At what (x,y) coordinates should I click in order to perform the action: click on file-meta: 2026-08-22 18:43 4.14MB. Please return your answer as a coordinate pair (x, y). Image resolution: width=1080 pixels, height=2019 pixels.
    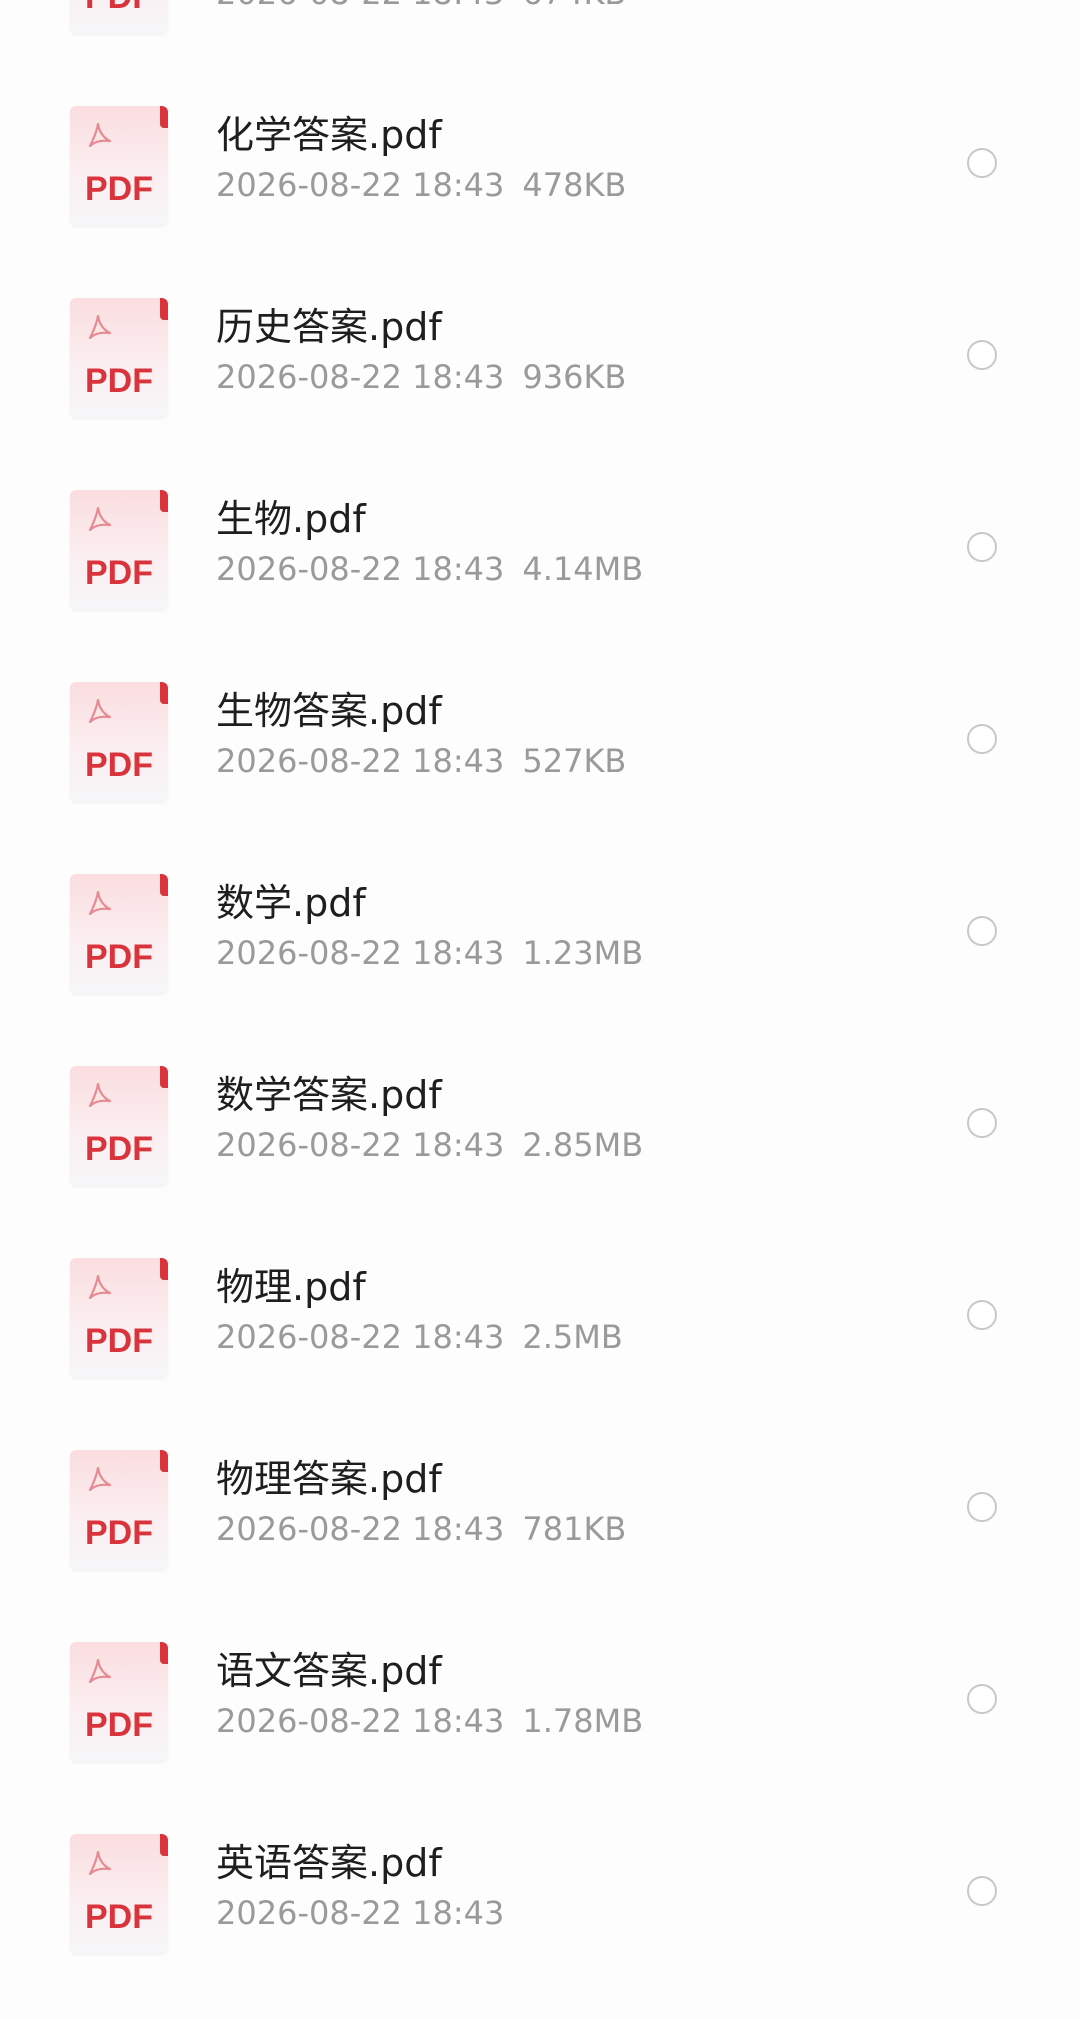
    Looking at the image, I should click on (429, 569).